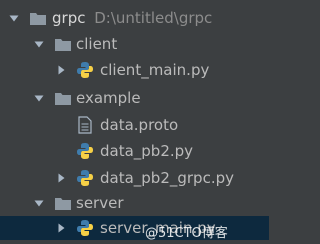  I want to click on folder-label: server, so click(100, 203).